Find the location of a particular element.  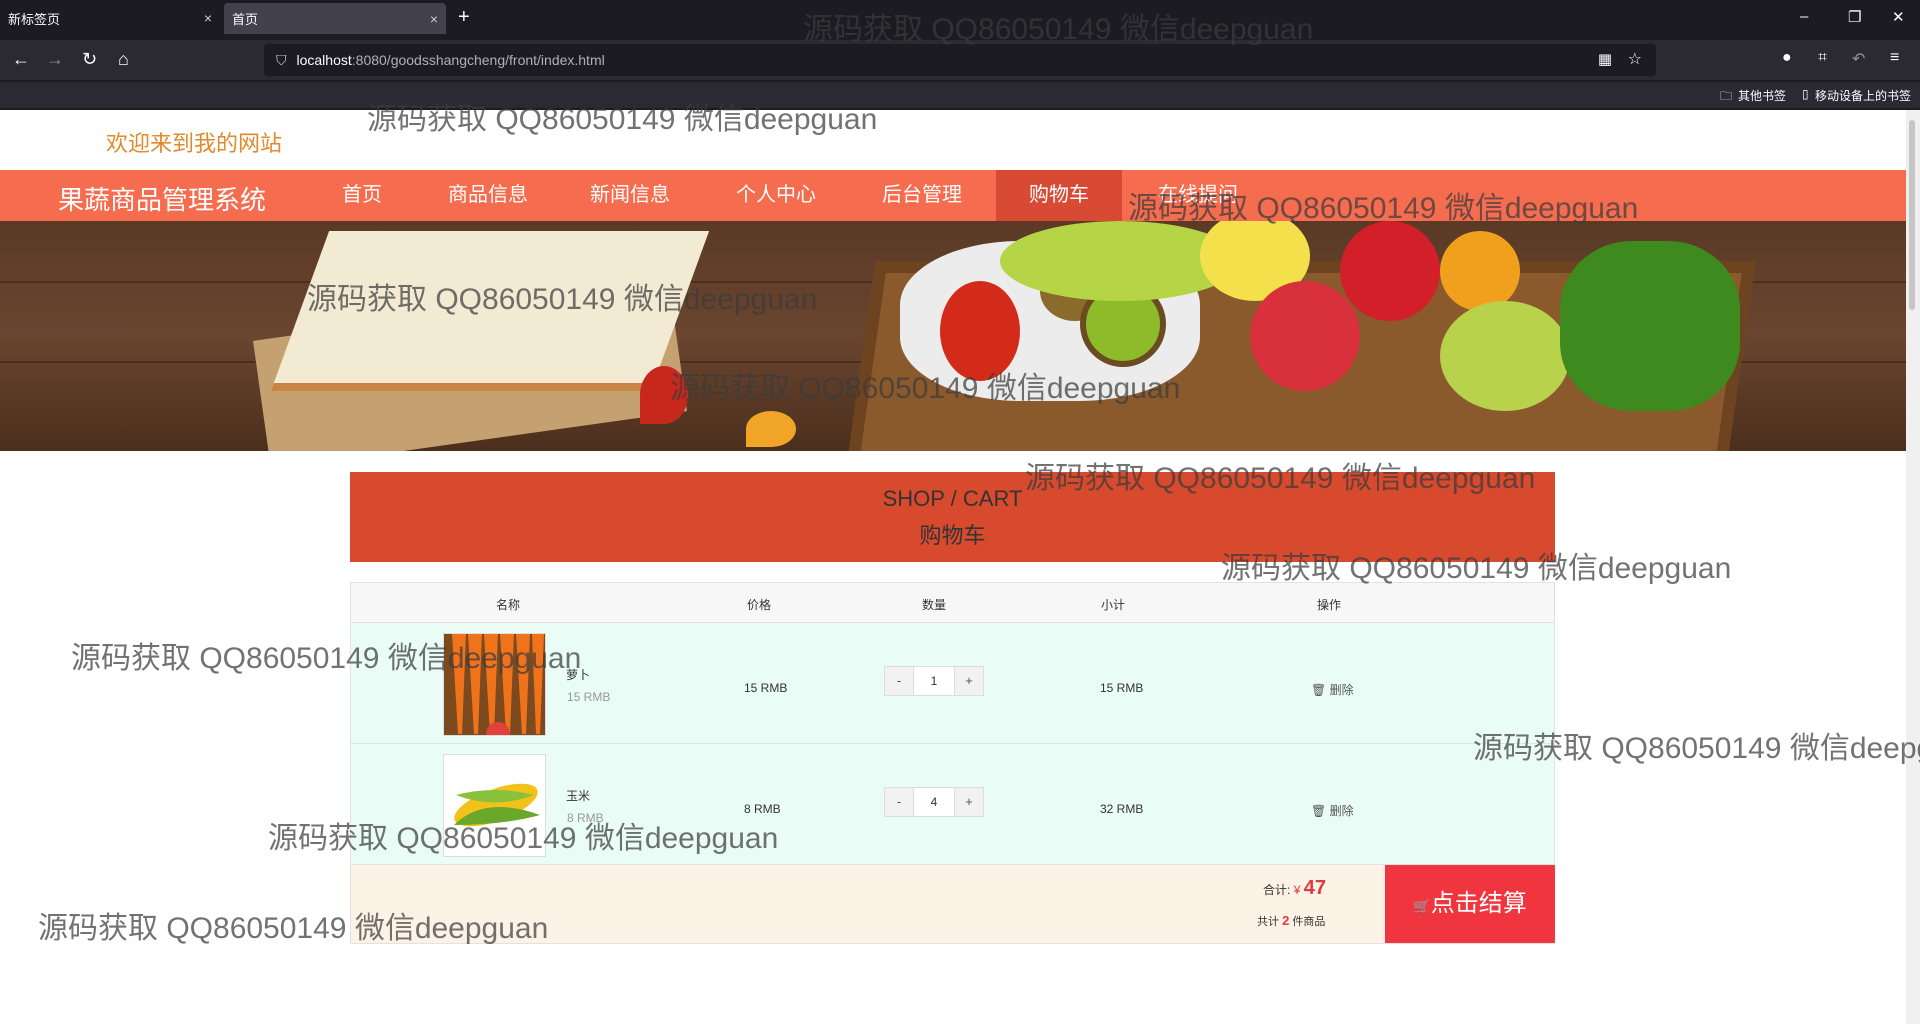

crop-icon: ⌗ is located at coordinates (1822, 58).